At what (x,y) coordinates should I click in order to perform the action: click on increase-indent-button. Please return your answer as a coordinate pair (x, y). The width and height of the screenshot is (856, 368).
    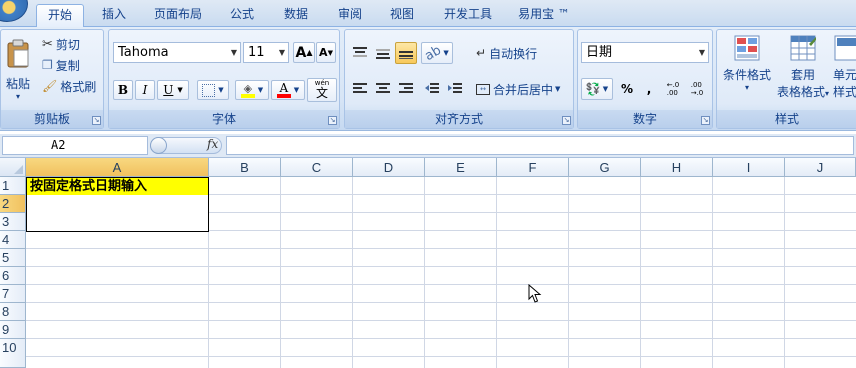
    Looking at the image, I should click on (455, 89).